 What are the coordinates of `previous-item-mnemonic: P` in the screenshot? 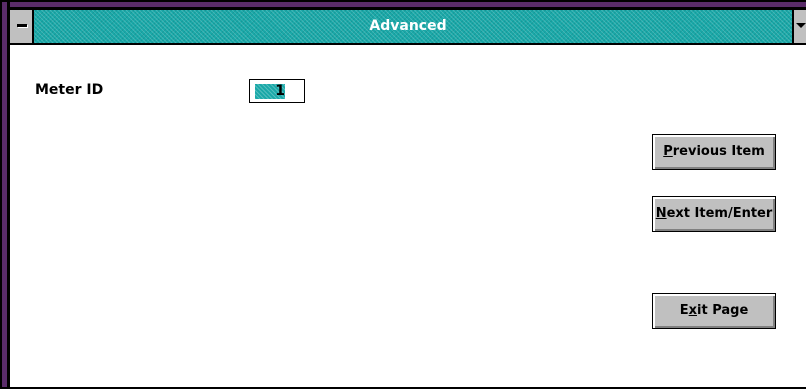 It's located at (668, 151).